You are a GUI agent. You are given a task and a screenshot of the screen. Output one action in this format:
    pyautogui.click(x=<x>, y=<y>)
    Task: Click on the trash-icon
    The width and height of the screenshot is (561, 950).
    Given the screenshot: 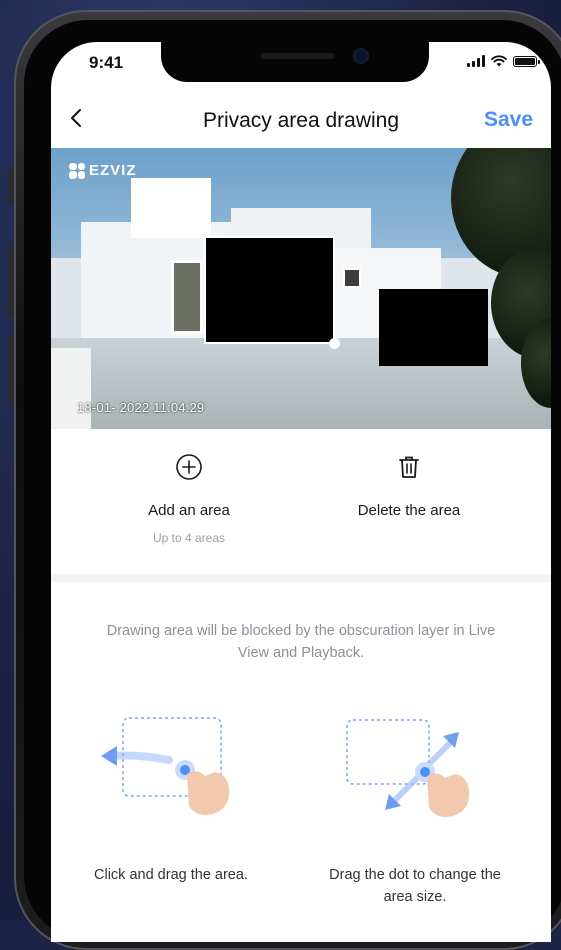 What is the action you would take?
    pyautogui.click(x=409, y=467)
    